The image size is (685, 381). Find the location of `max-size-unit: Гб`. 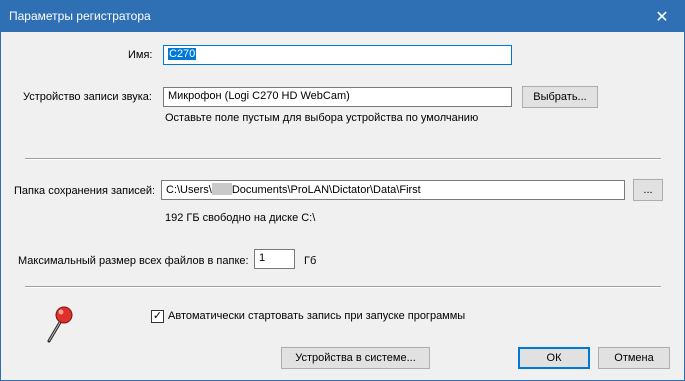

max-size-unit: Гб is located at coordinates (310, 261).